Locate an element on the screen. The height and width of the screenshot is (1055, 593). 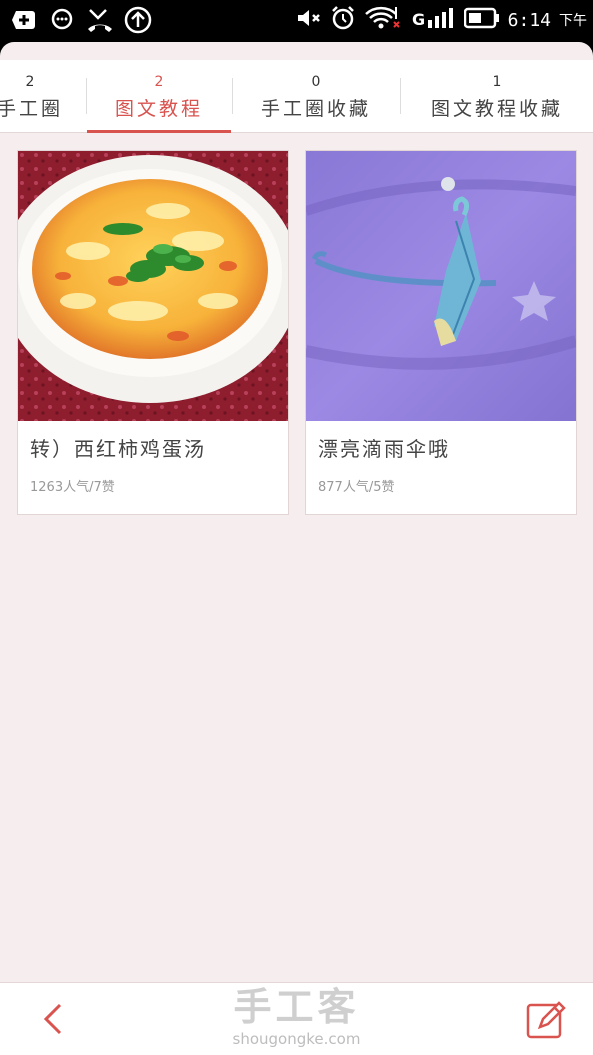
tab-handwork-circle: 2 手工圈 is located at coordinates (40, 96).